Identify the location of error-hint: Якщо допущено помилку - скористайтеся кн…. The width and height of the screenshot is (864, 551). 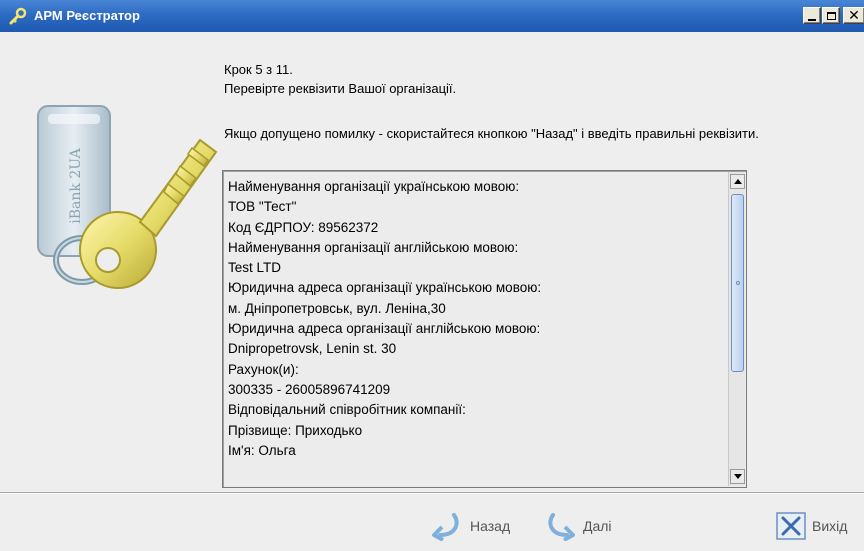
(491, 133).